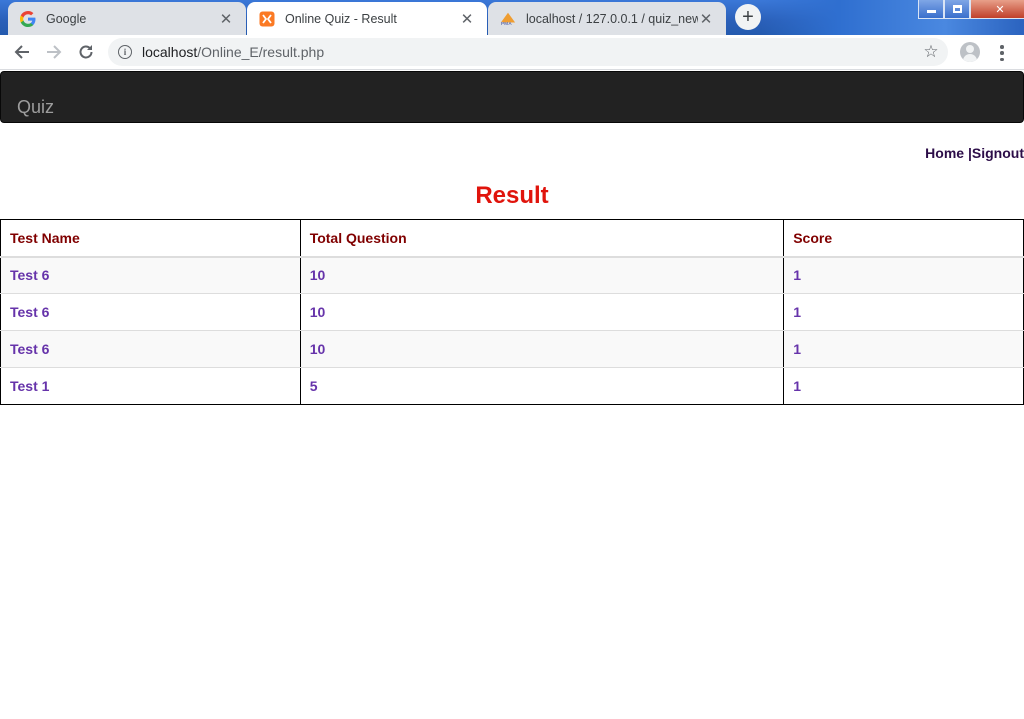  I want to click on table-header-row: Test Name Total Question Score, so click(512, 238).